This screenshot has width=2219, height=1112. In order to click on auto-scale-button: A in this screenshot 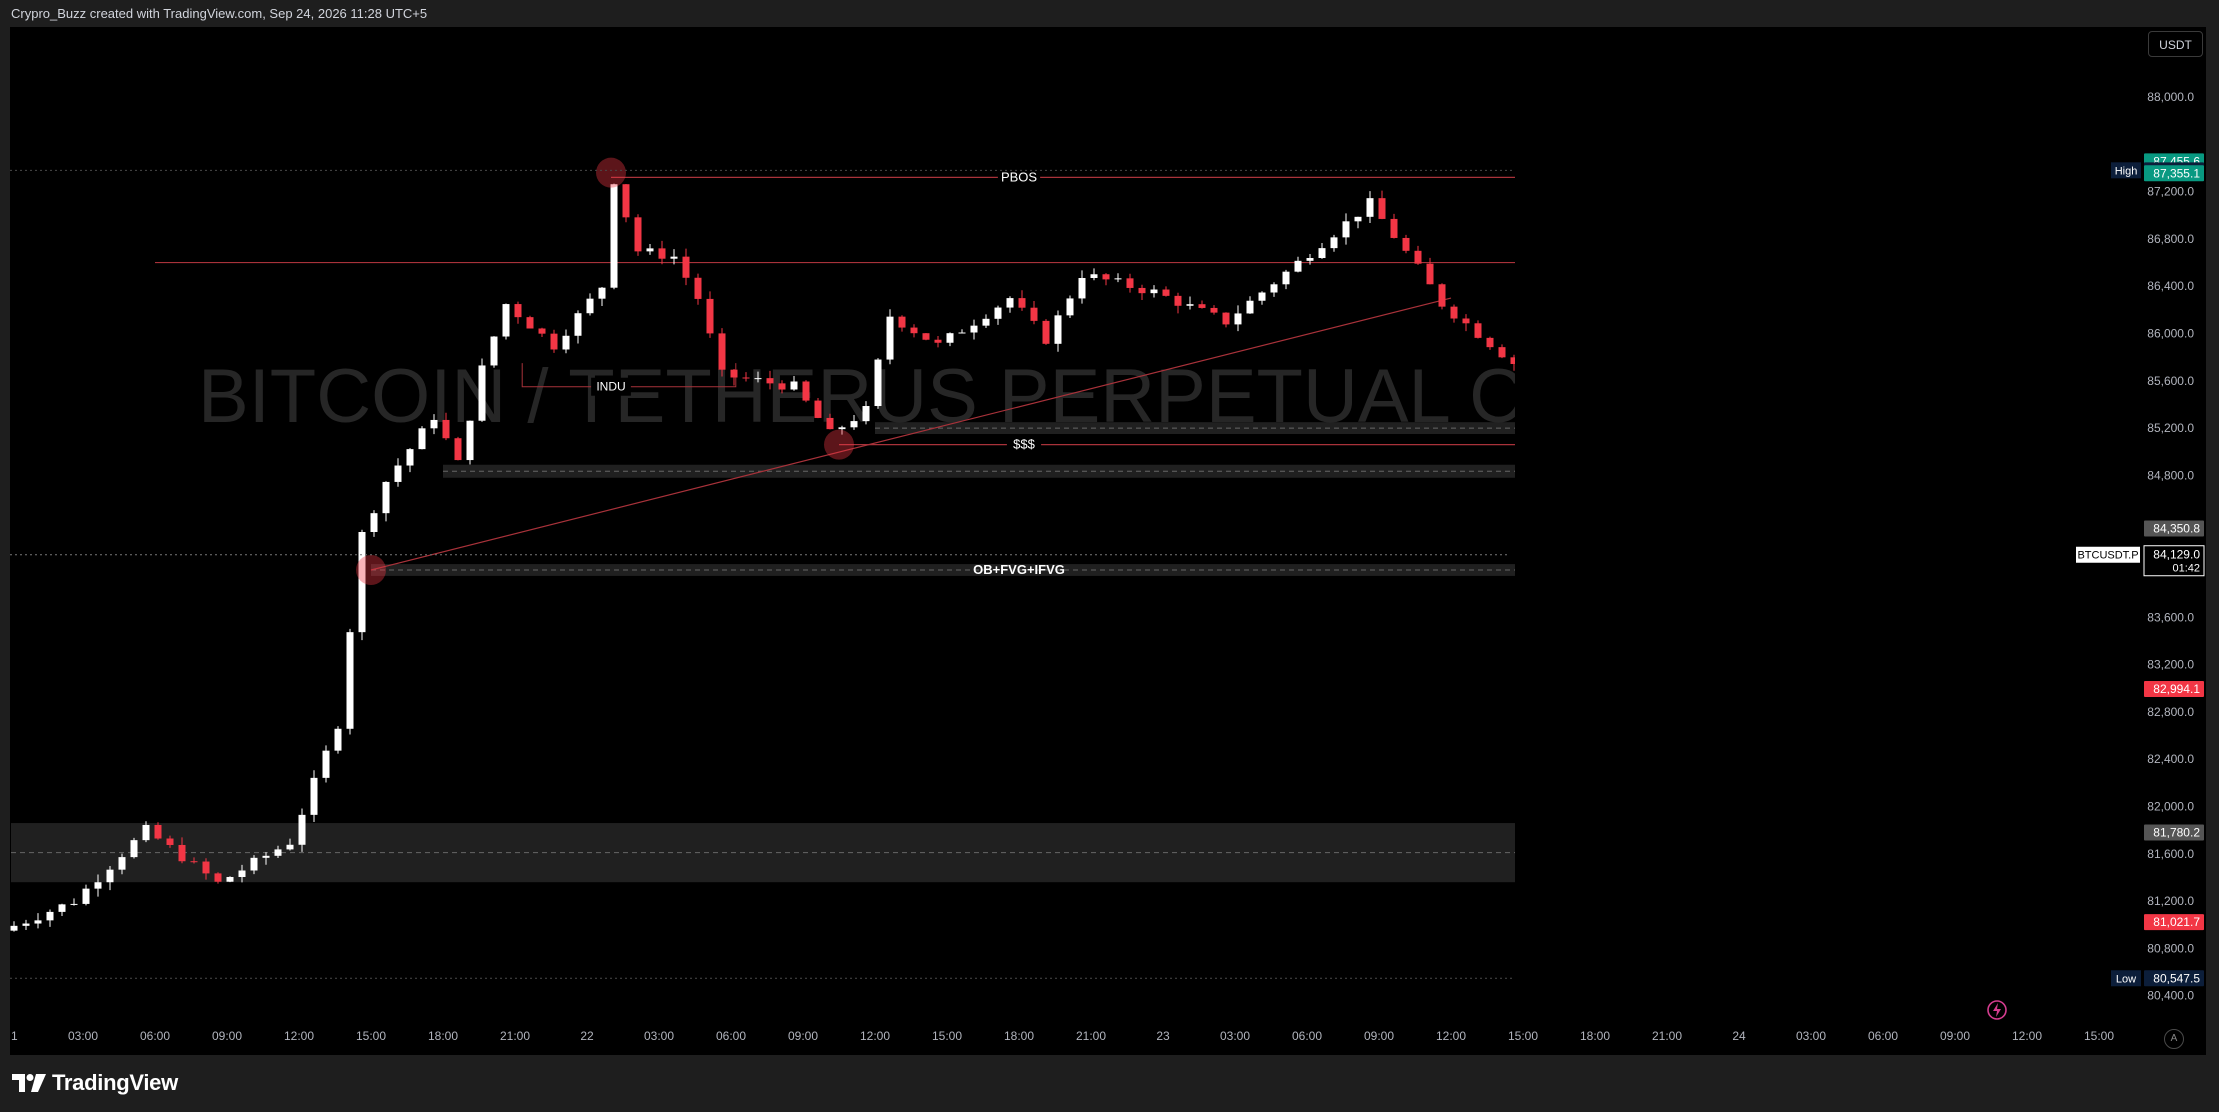, I will do `click(2174, 1039)`.